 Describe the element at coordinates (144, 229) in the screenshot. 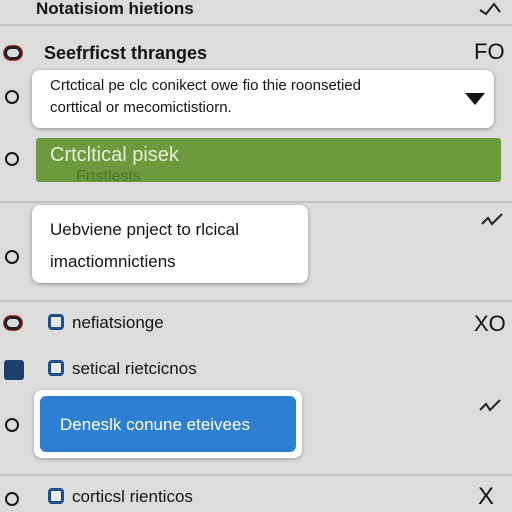

I see `card-line-1: Uebviene pnject to rlcical` at that location.